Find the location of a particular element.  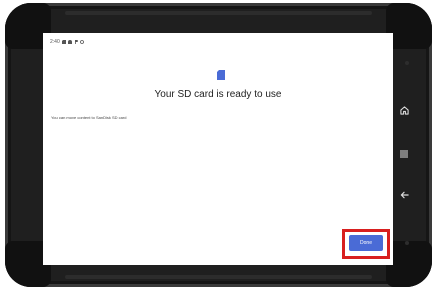

back-button is located at coordinates (404, 195).